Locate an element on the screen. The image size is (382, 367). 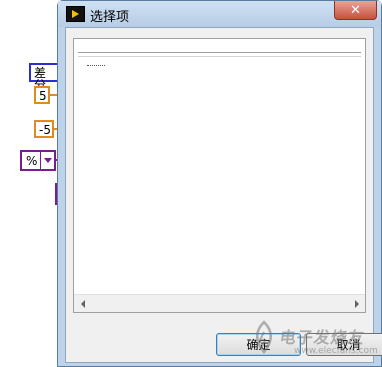
numeric-constant-5-value: 5 is located at coordinates (43, 96).